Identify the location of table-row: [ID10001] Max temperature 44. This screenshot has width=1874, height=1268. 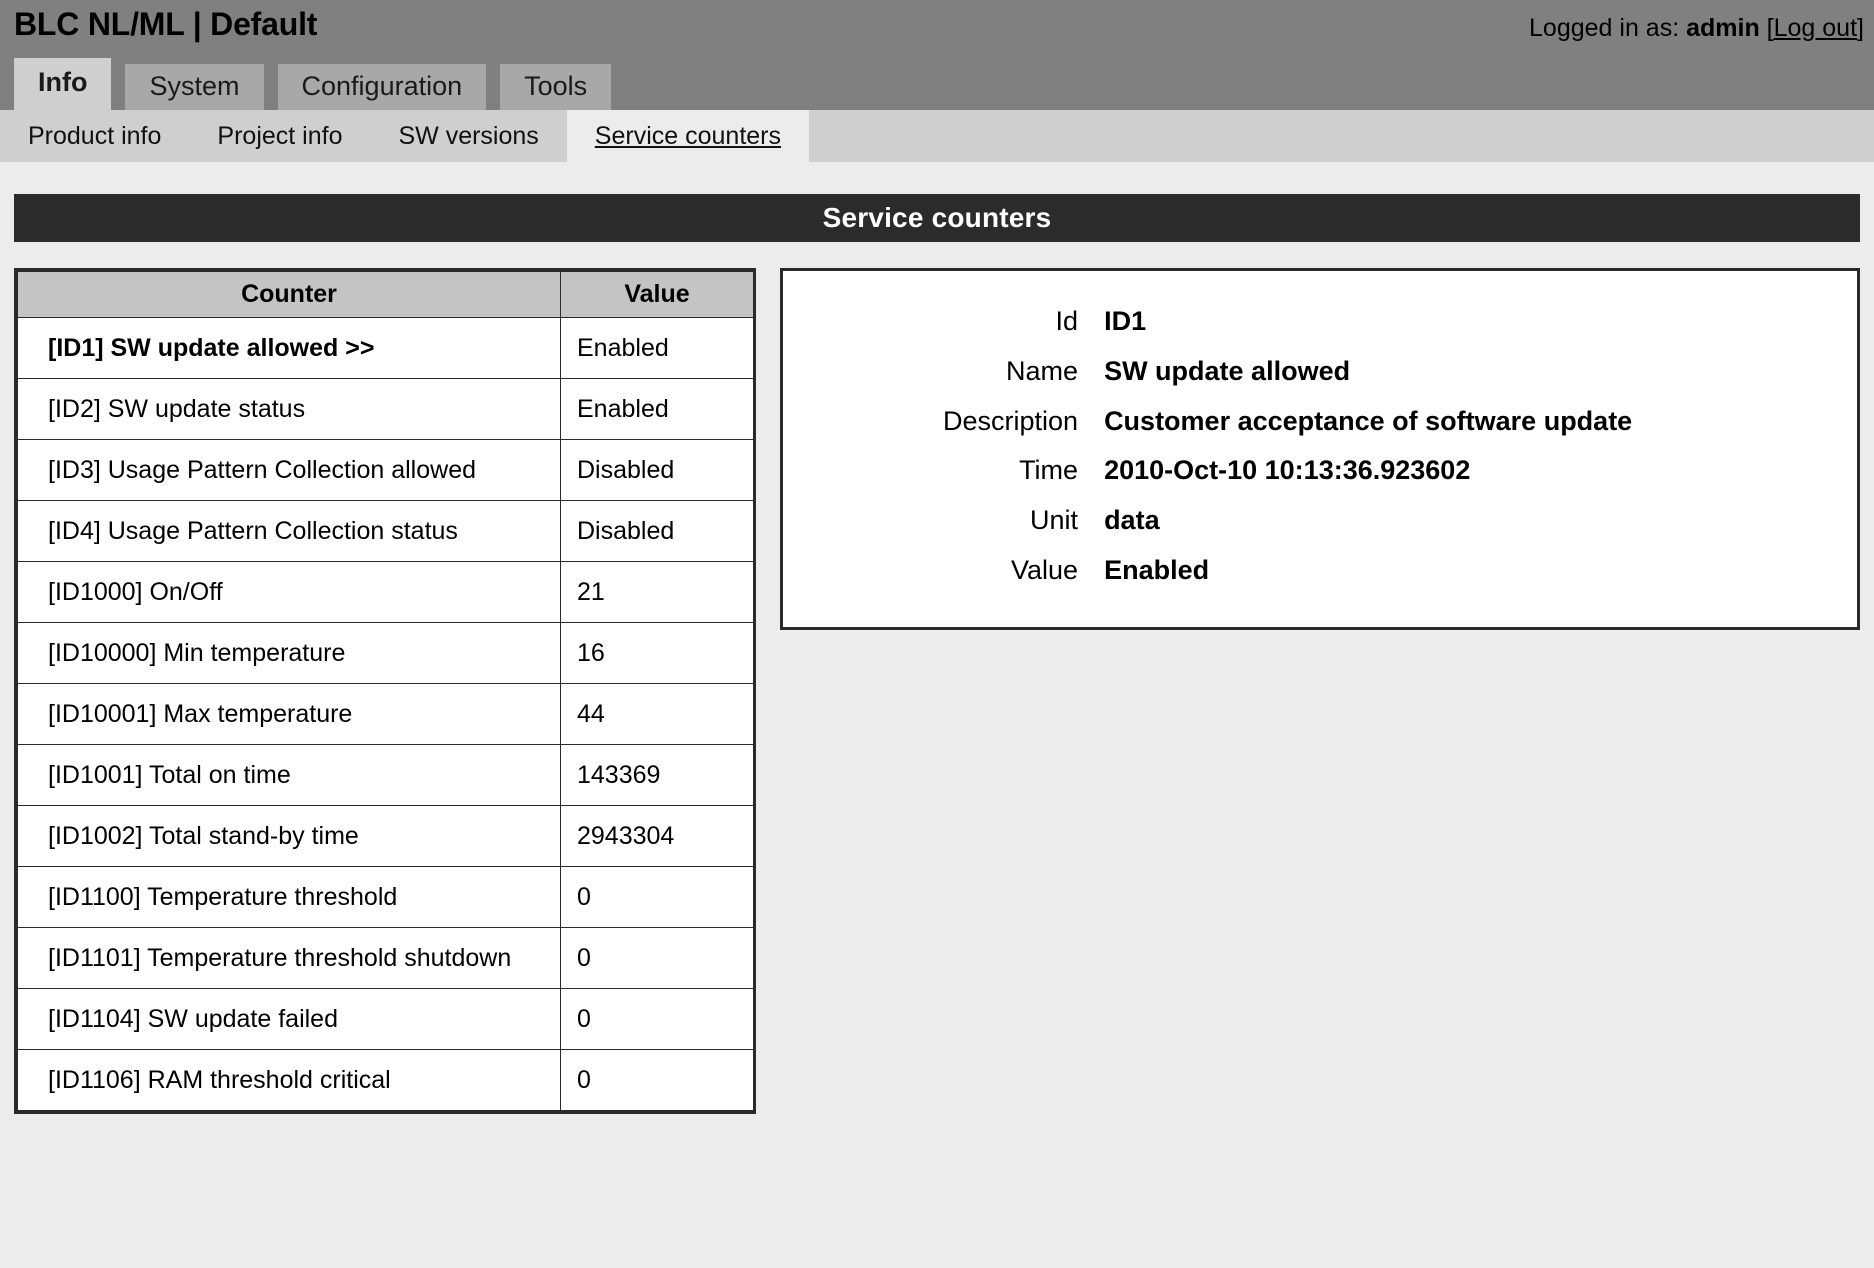
(385, 714).